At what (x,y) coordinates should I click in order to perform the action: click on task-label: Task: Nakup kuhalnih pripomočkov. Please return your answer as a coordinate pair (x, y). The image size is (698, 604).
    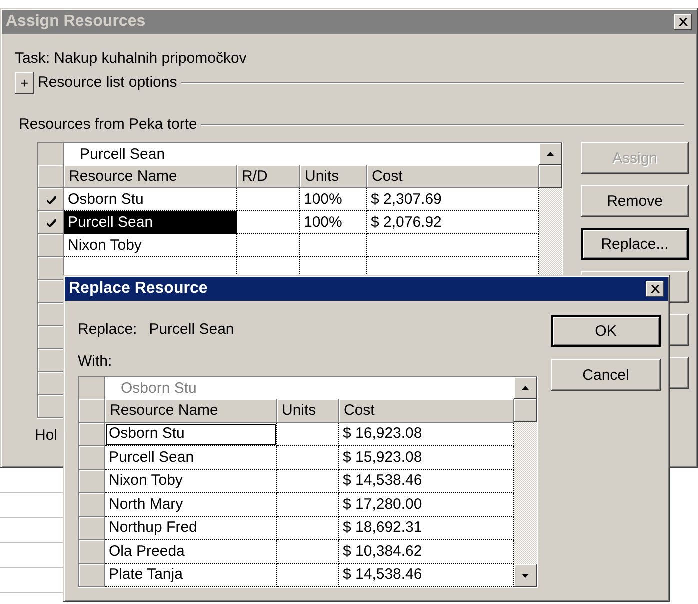
    Looking at the image, I should click on (131, 59).